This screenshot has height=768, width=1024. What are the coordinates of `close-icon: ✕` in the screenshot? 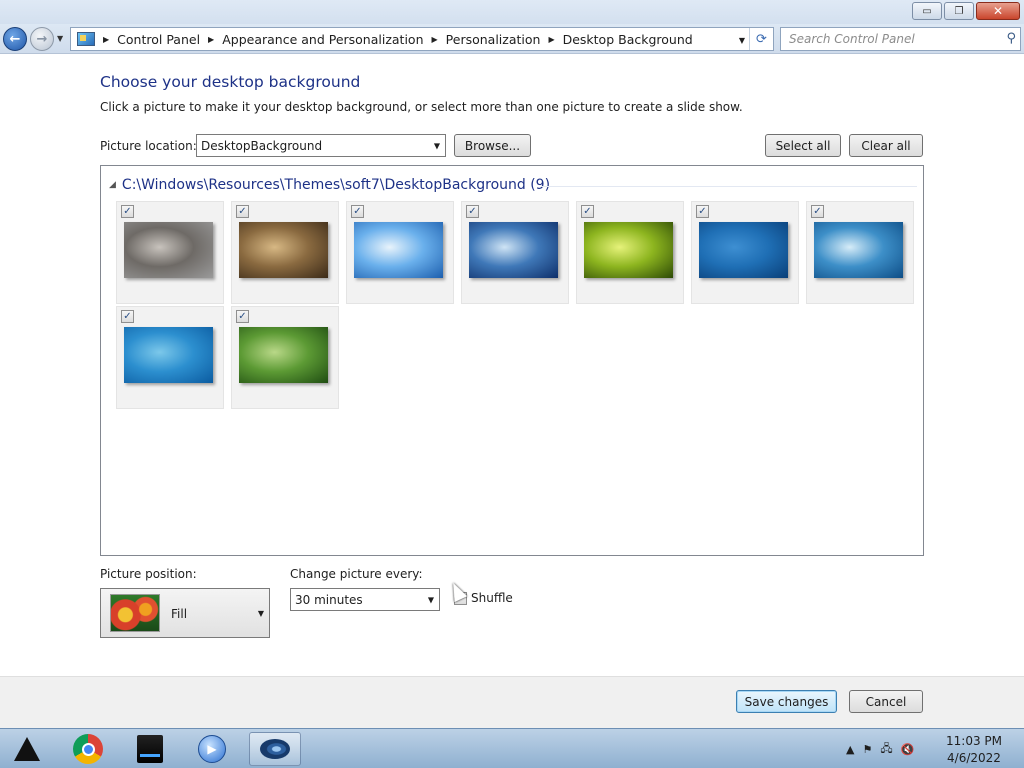 It's located at (998, 11).